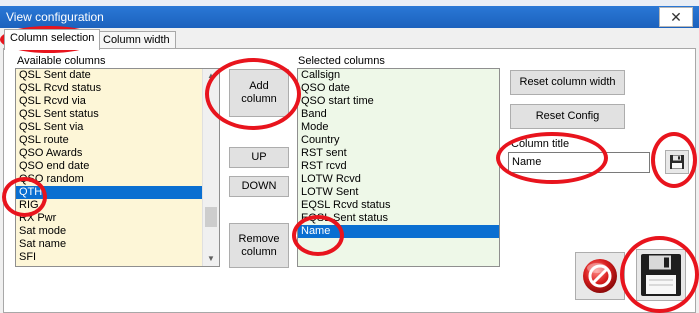 The image size is (699, 313). What do you see at coordinates (398, 101) in the screenshot?
I see `list-item: QSO start time` at bounding box center [398, 101].